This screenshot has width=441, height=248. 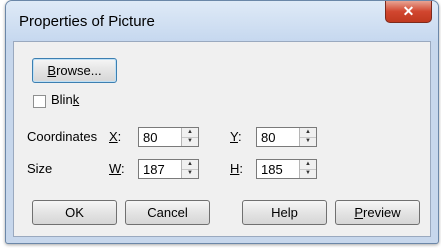 What do you see at coordinates (39, 101) in the screenshot?
I see `blink-checkbox` at bounding box center [39, 101].